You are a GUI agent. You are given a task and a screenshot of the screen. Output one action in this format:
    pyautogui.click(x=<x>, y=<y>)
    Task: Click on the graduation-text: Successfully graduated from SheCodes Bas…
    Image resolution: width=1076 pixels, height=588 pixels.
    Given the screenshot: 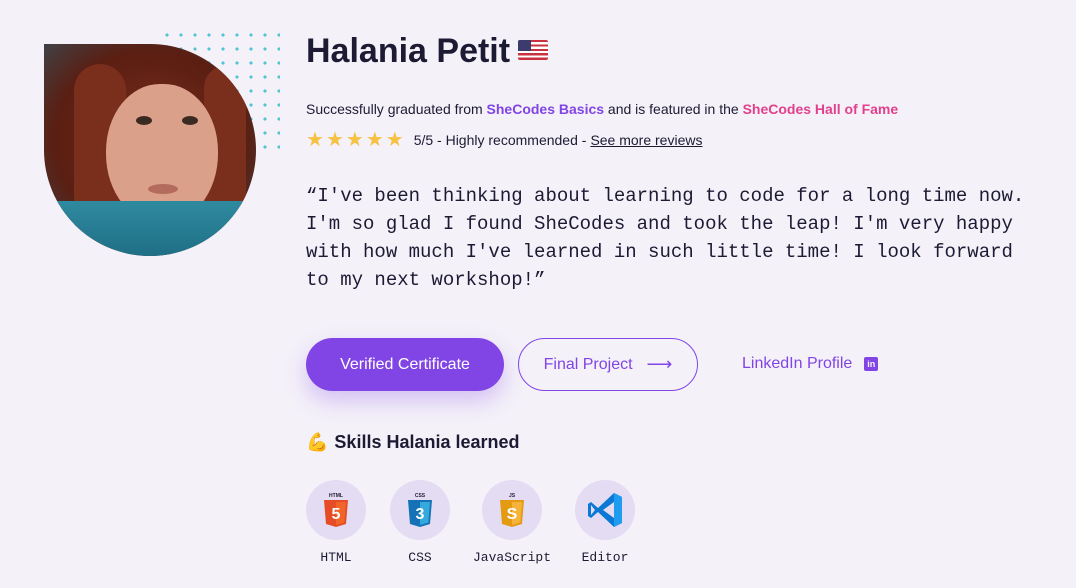 What is the action you would take?
    pyautogui.click(x=602, y=109)
    